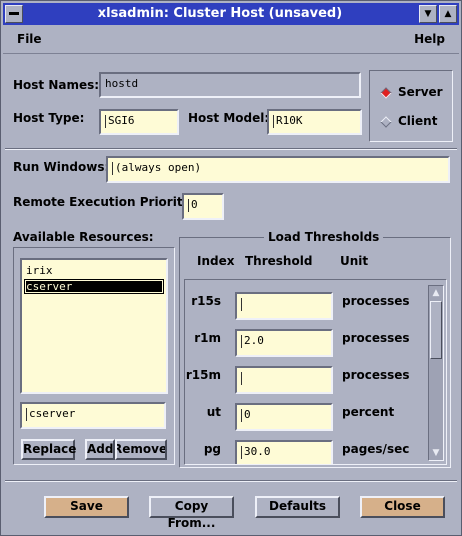 The image size is (462, 536). I want to click on threshold-value: 0, so click(247, 414).